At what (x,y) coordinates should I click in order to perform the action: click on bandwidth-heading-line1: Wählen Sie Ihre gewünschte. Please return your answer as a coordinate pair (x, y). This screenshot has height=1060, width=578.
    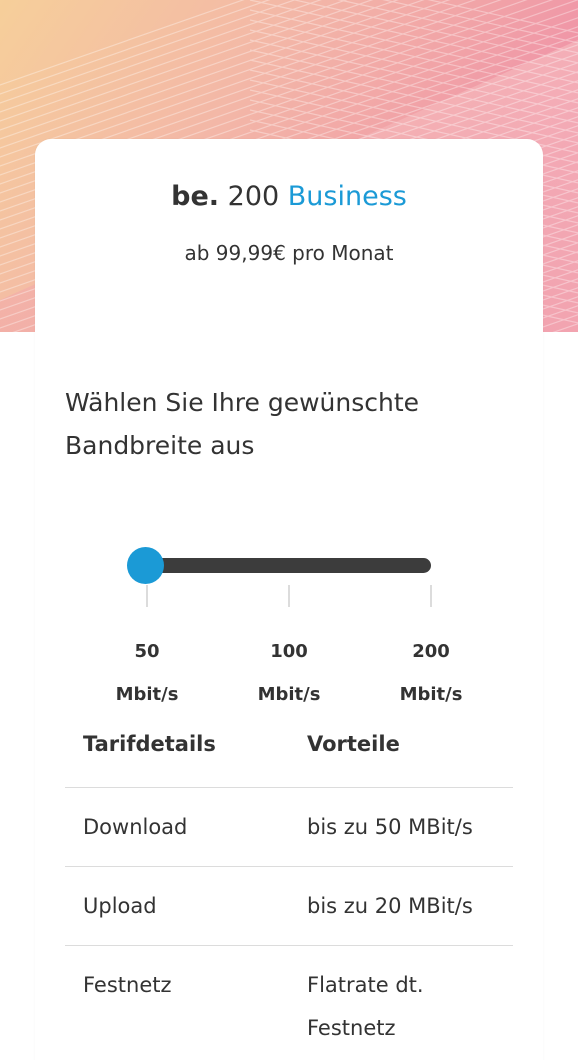
    Looking at the image, I should click on (242, 402).